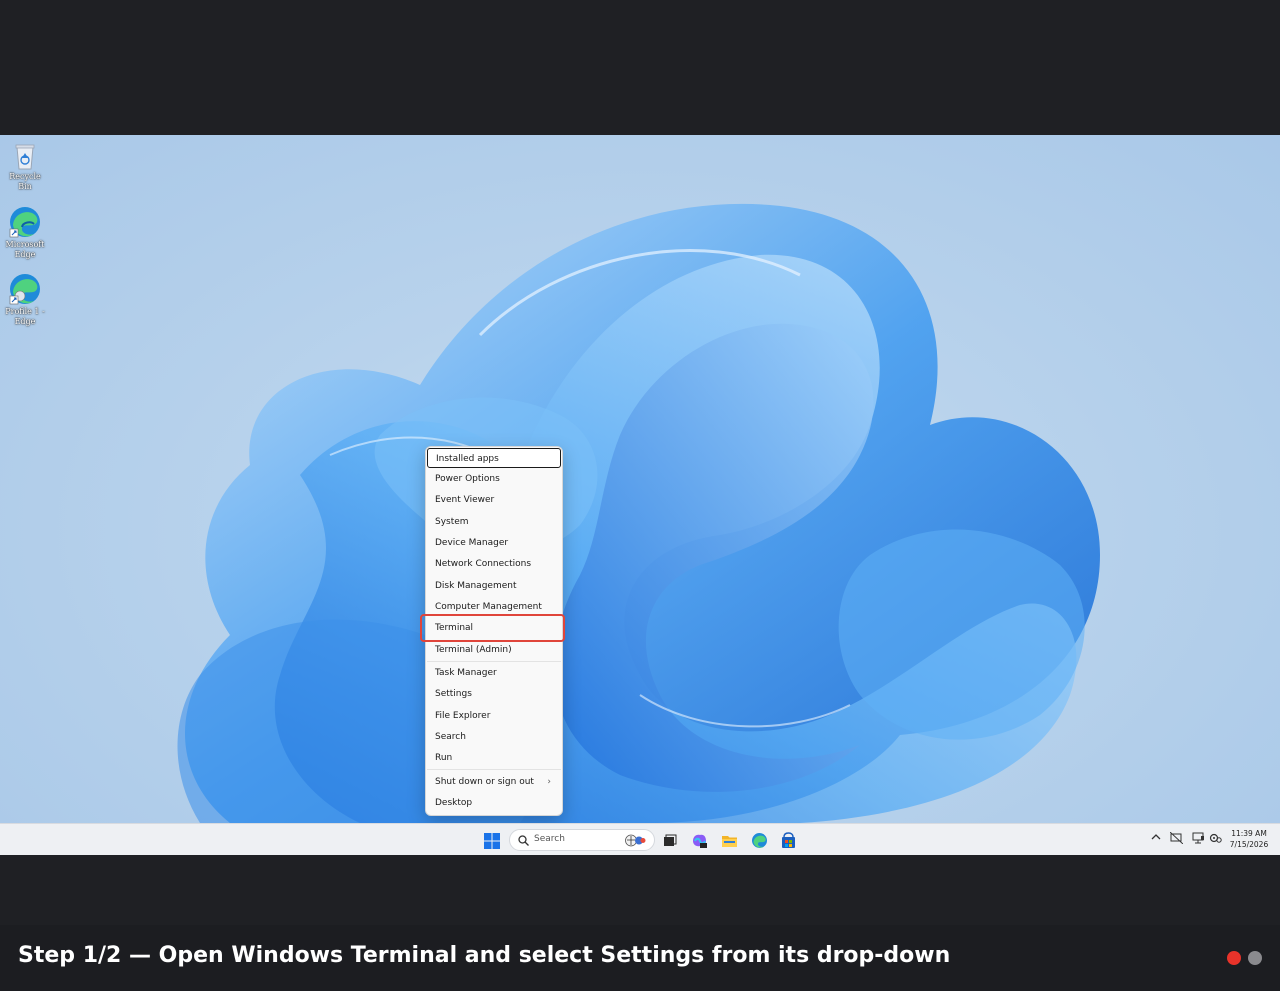  I want to click on desktop-icon-microsoft-edge: Microsoft Edge, so click(25, 232).